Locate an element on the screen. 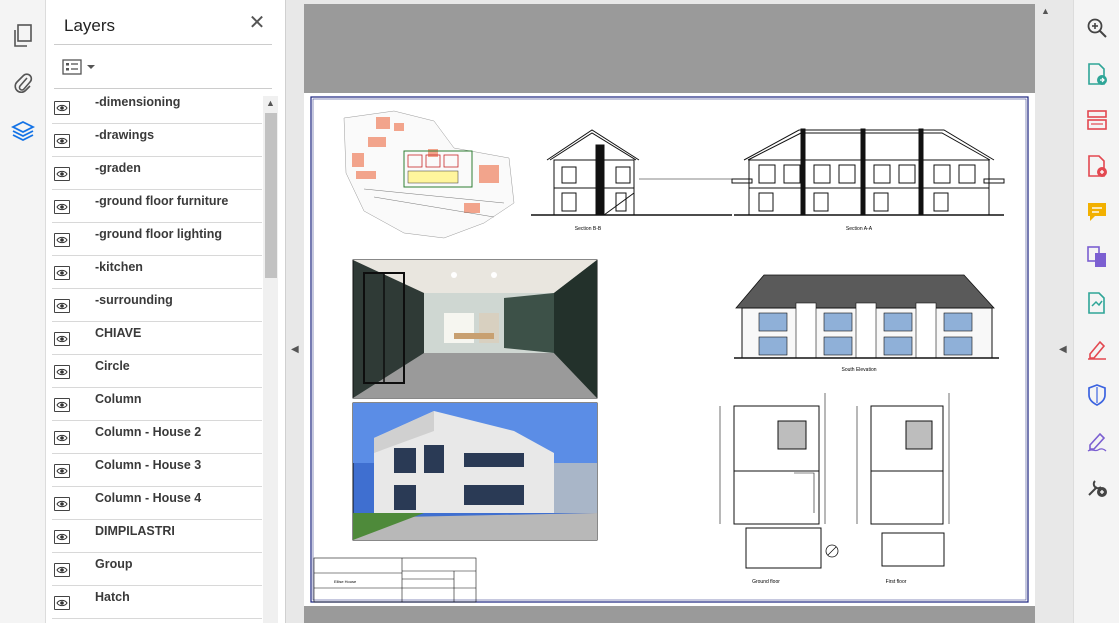  layer-label: -ground floor furniture is located at coordinates (162, 201).